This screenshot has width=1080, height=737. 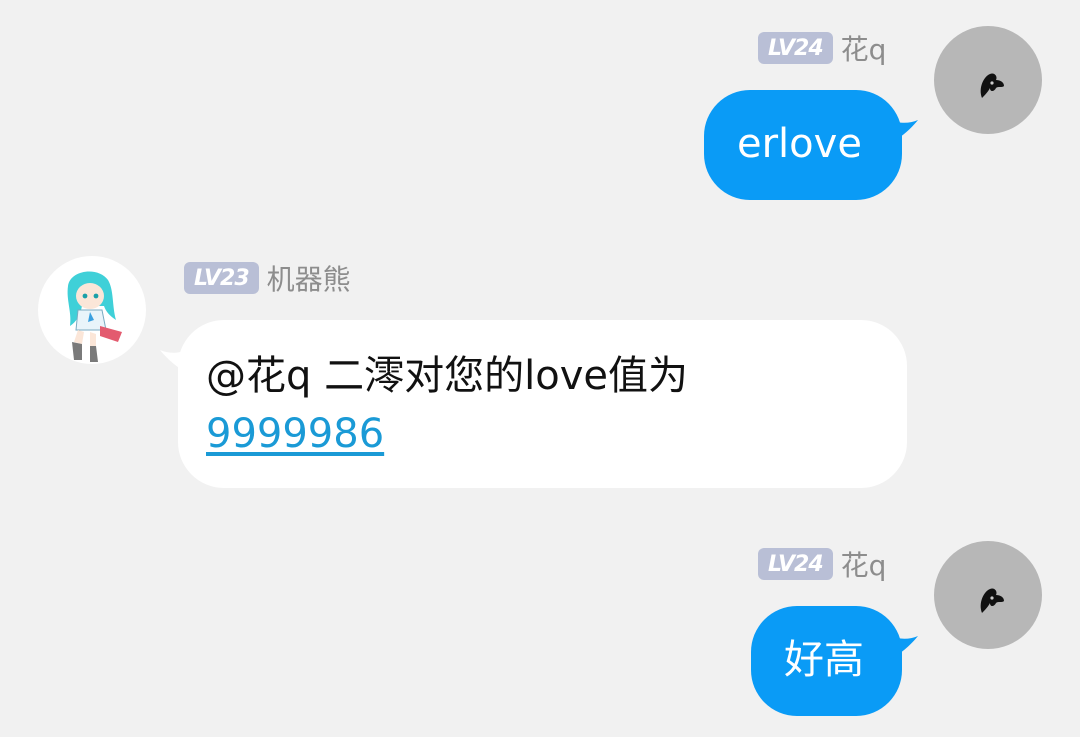 I want to click on message-bubble: erlove, so click(x=803, y=145).